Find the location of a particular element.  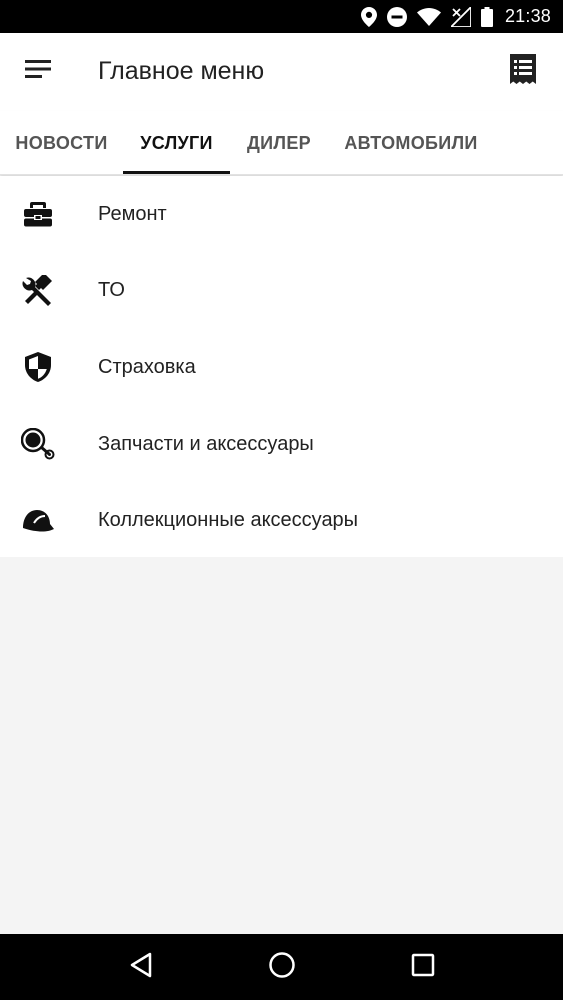

list-item-collection: Коллекционные аксессуары is located at coordinates (281, 520).